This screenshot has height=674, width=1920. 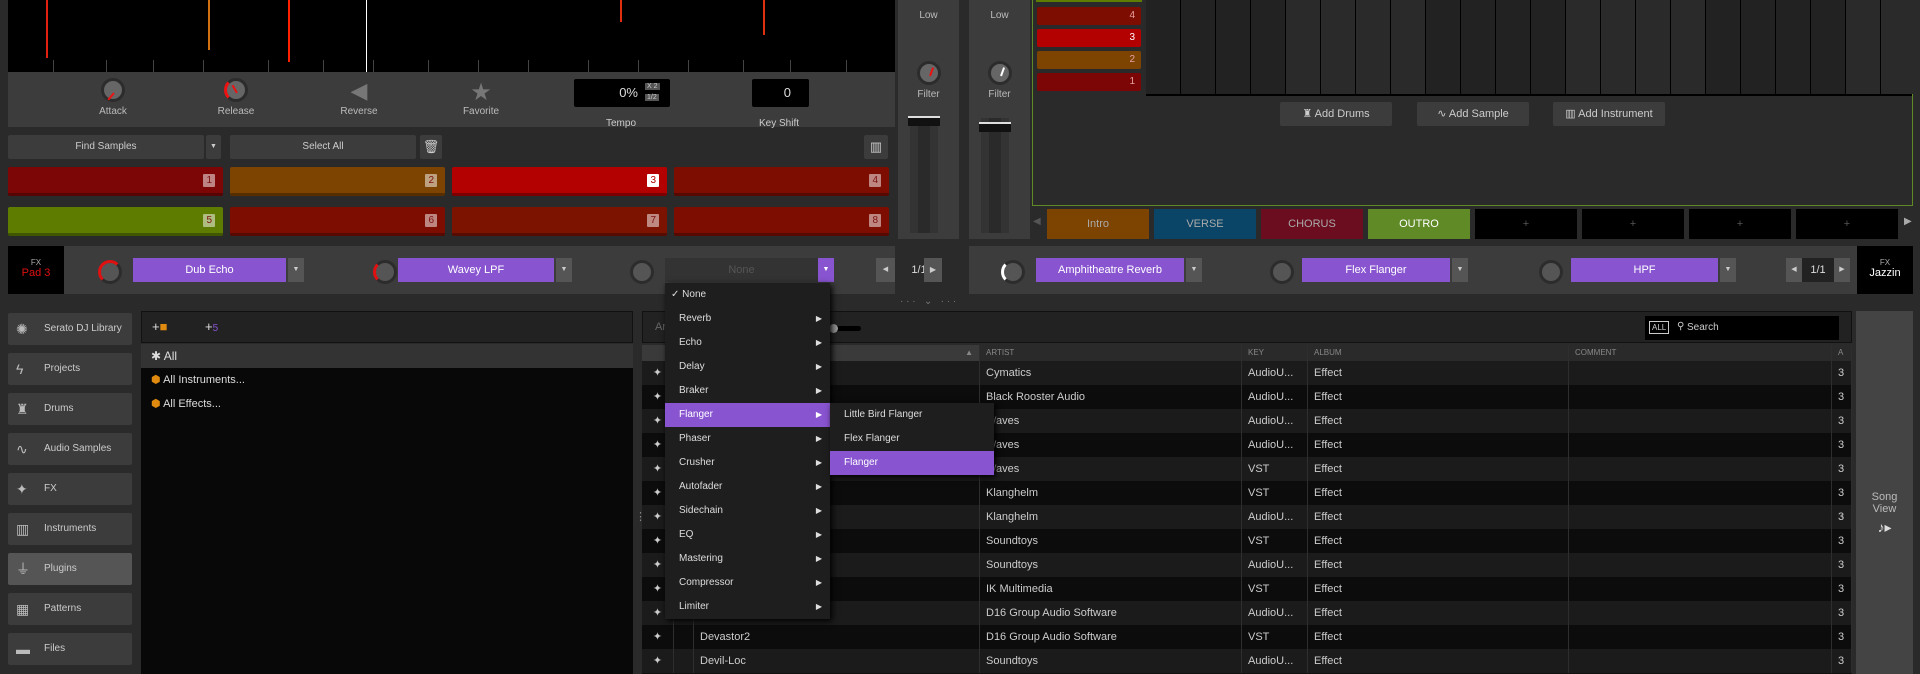 I want to click on scene-intro: Intro, so click(x=1098, y=224).